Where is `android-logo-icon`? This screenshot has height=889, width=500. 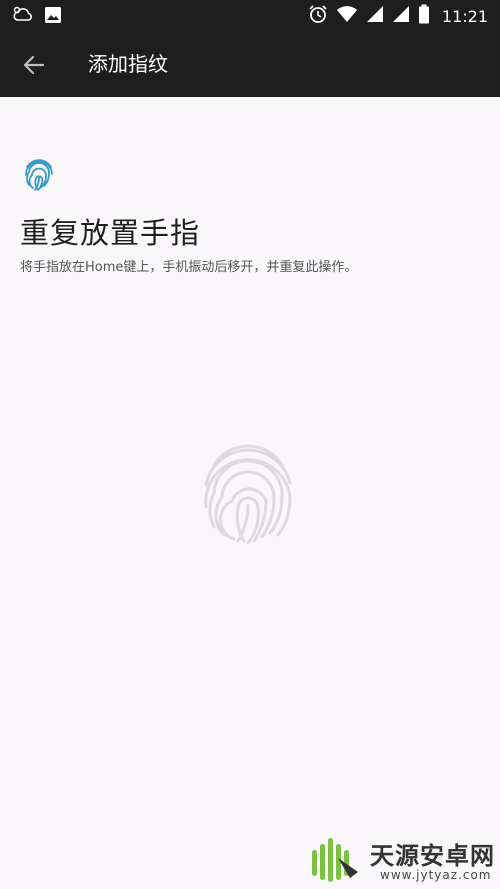
android-logo-icon is located at coordinates (335, 860).